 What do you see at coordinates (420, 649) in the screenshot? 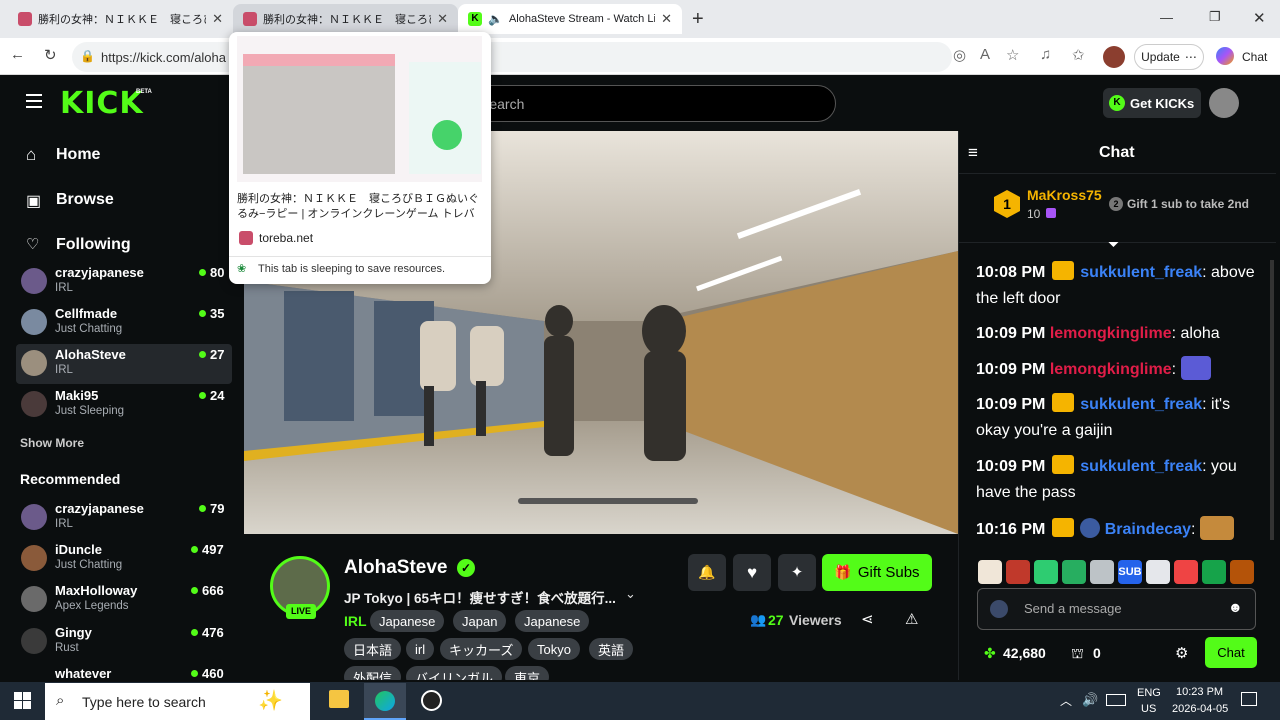
I see `stream-tag: irl` at bounding box center [420, 649].